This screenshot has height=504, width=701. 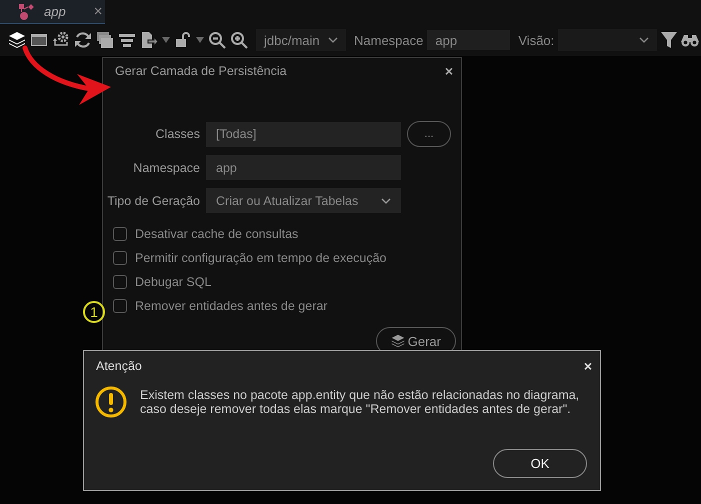 What do you see at coordinates (540, 463) in the screenshot?
I see `ok-button: OK` at bounding box center [540, 463].